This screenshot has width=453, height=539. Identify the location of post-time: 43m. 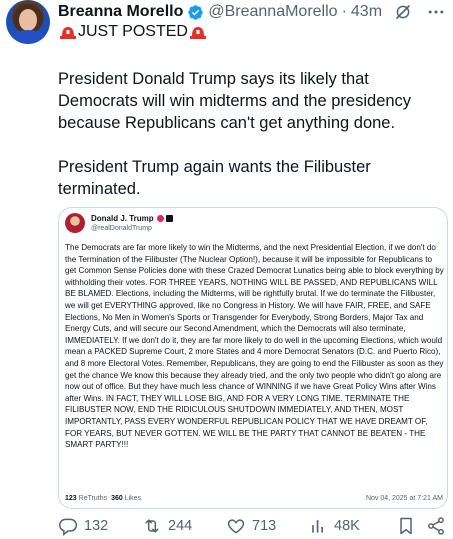
(366, 12).